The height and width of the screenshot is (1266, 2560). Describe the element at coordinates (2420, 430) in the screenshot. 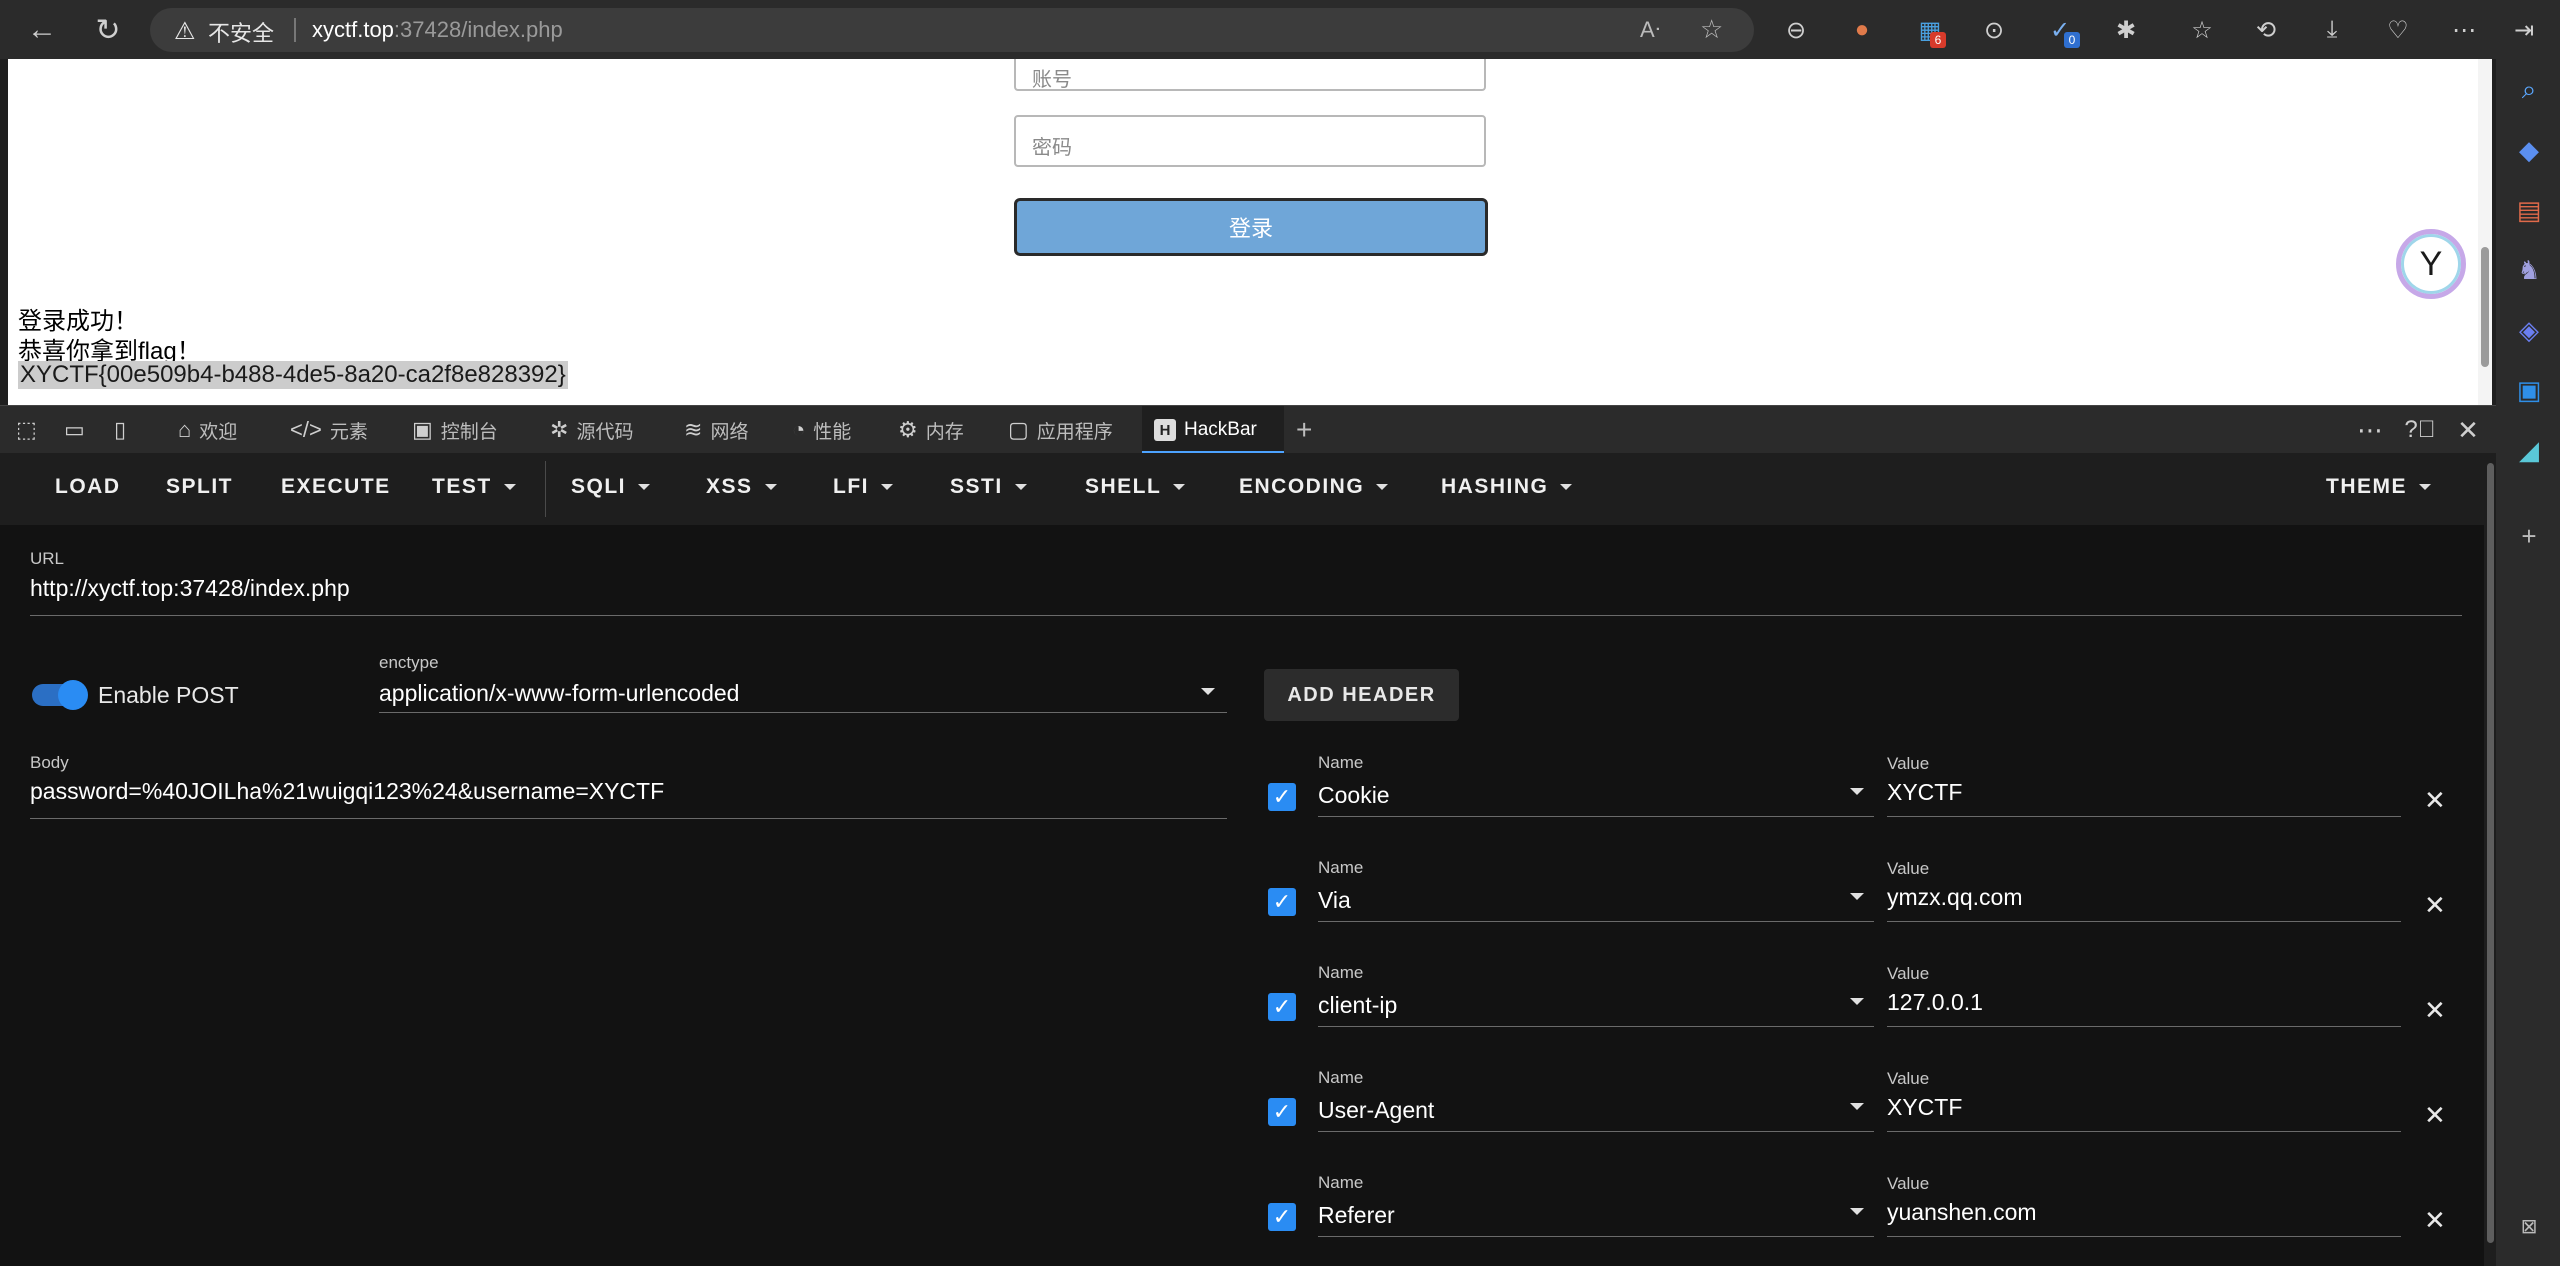

I see `help-icon: ?⃝` at that location.